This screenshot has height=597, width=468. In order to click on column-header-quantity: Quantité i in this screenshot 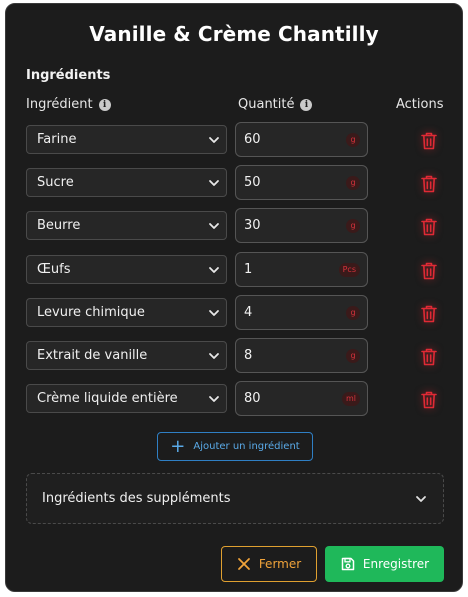, I will do `click(275, 104)`.